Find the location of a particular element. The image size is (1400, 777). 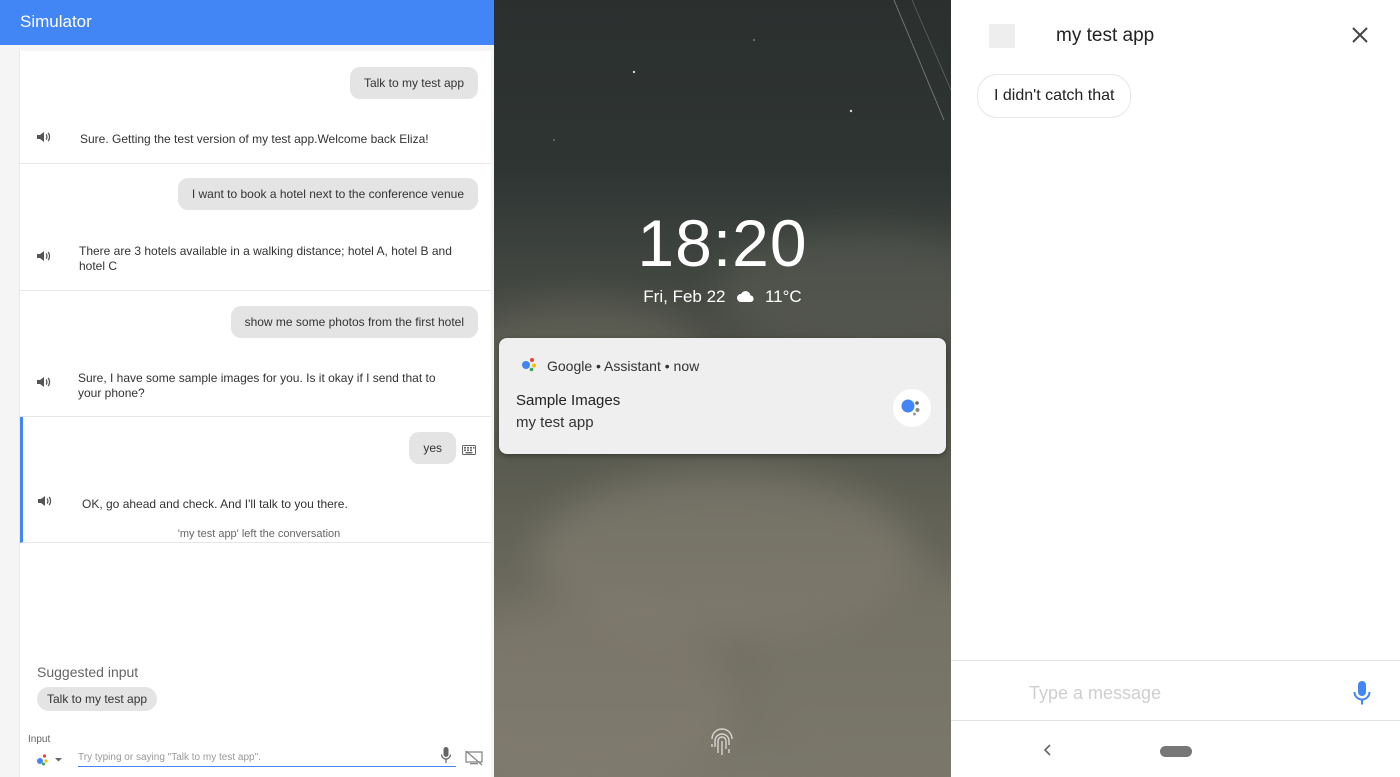

suggested-input-label: Suggested input is located at coordinates (88, 672).